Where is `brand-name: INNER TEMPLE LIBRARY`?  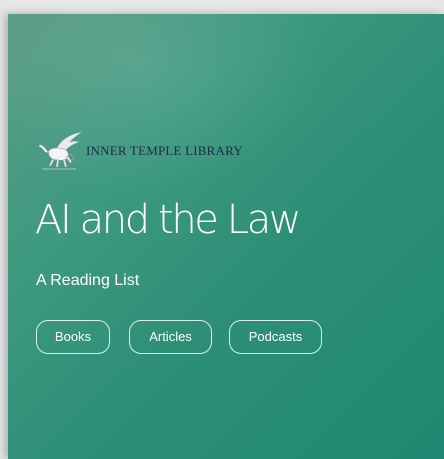
brand-name: INNER TEMPLE LIBRARY is located at coordinates (164, 150).